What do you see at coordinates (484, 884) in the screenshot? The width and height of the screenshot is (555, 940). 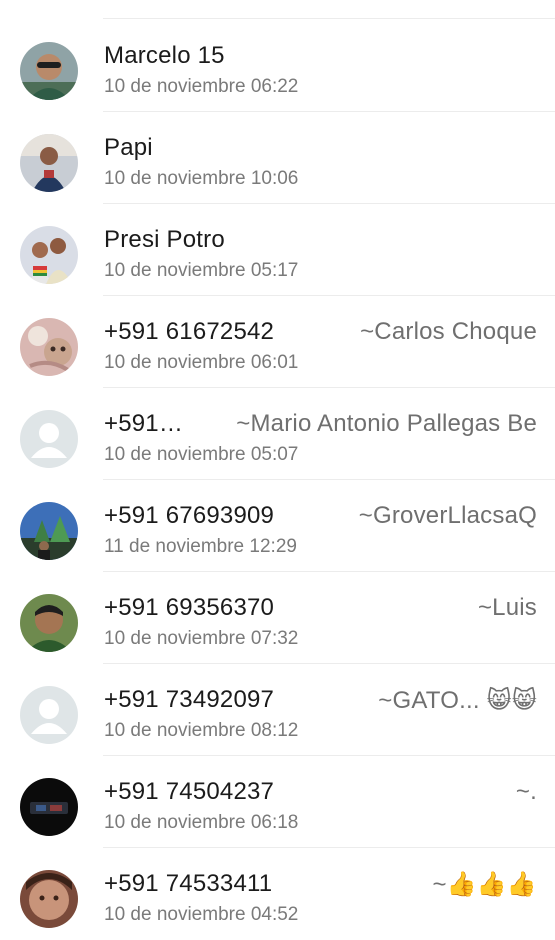 I see `contact-pushname: ~👍👍👍` at bounding box center [484, 884].